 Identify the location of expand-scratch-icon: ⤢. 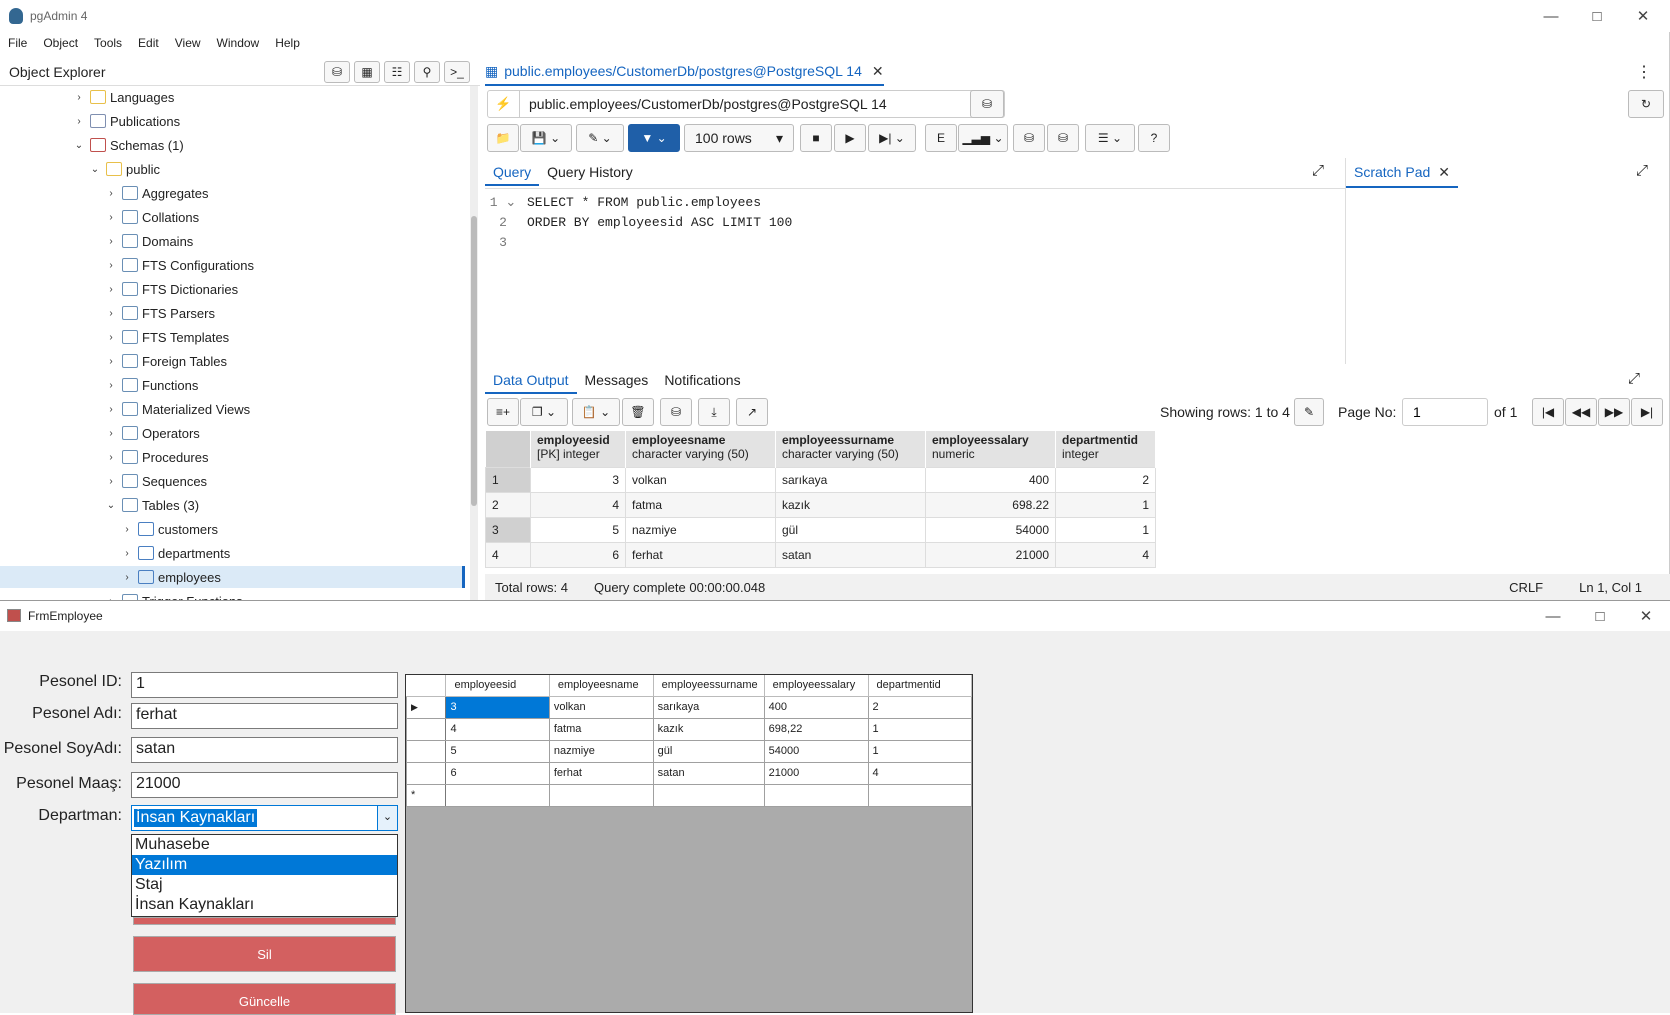
(1642, 170).